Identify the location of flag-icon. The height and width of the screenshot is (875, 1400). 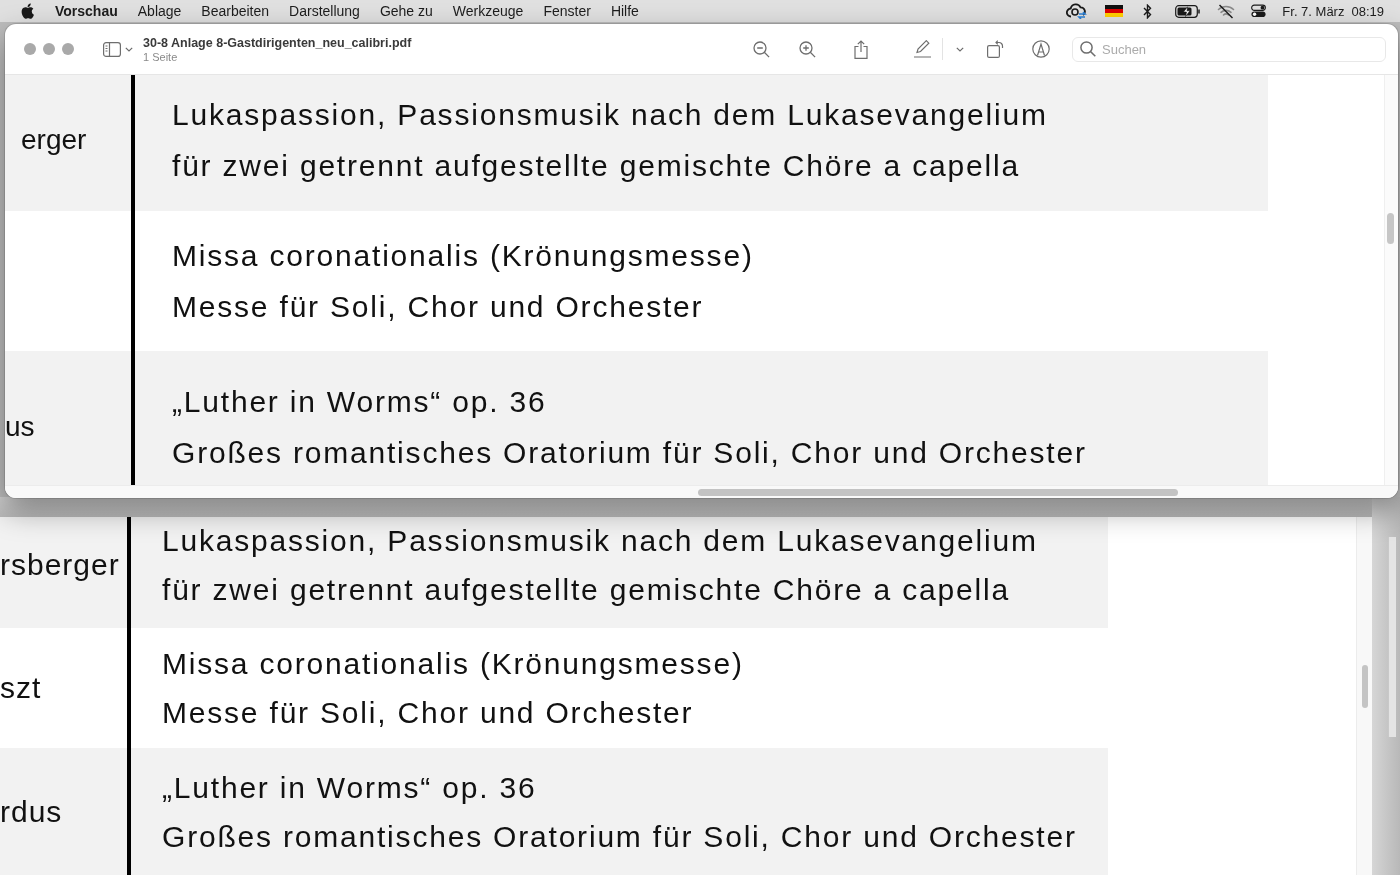
(1114, 11).